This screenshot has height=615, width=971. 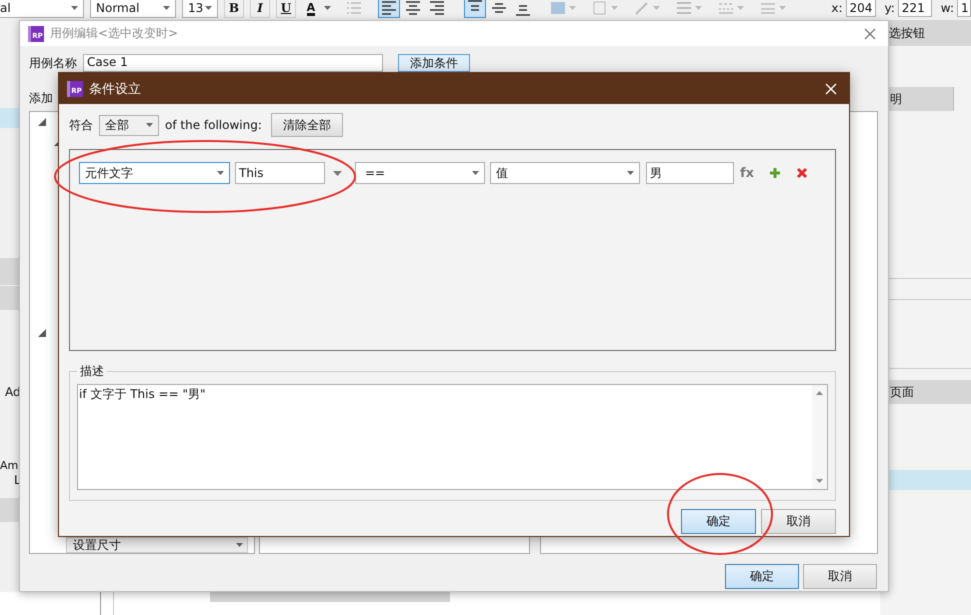 What do you see at coordinates (558, 8) in the screenshot?
I see `fill-color-icon` at bounding box center [558, 8].